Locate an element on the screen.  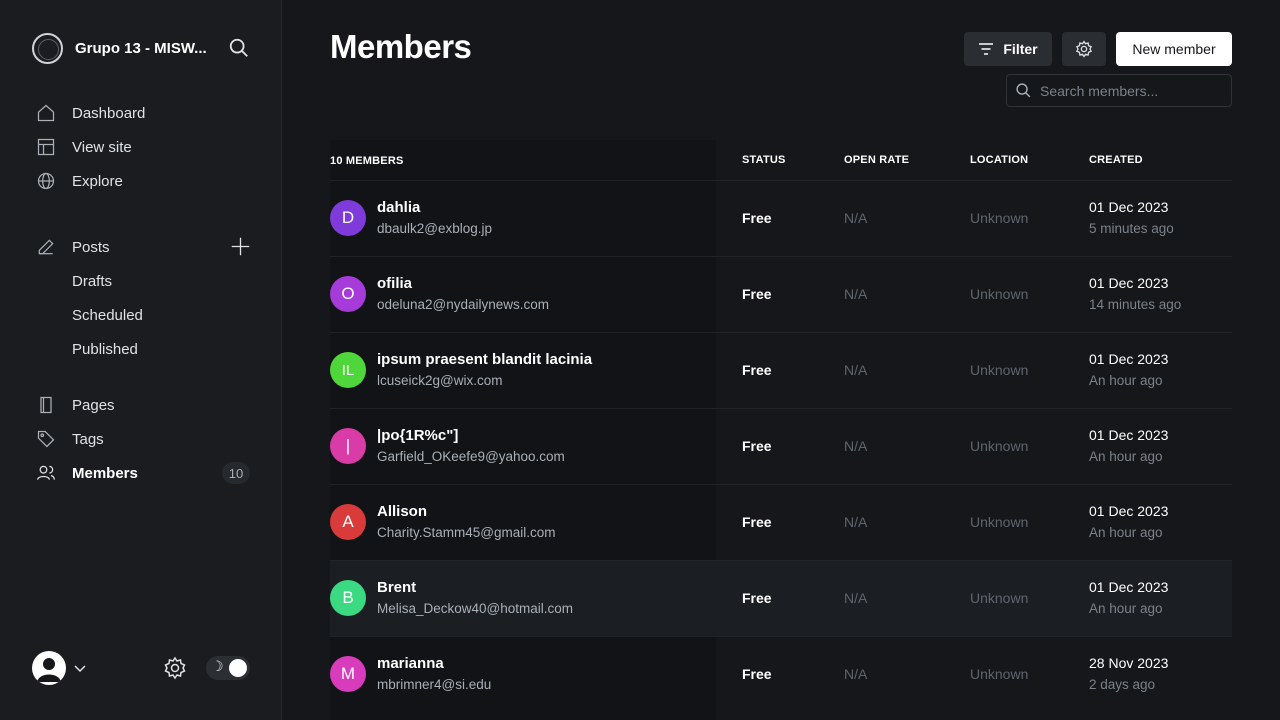
member-created-relative: 14 minutes ago is located at coordinates (1135, 304).